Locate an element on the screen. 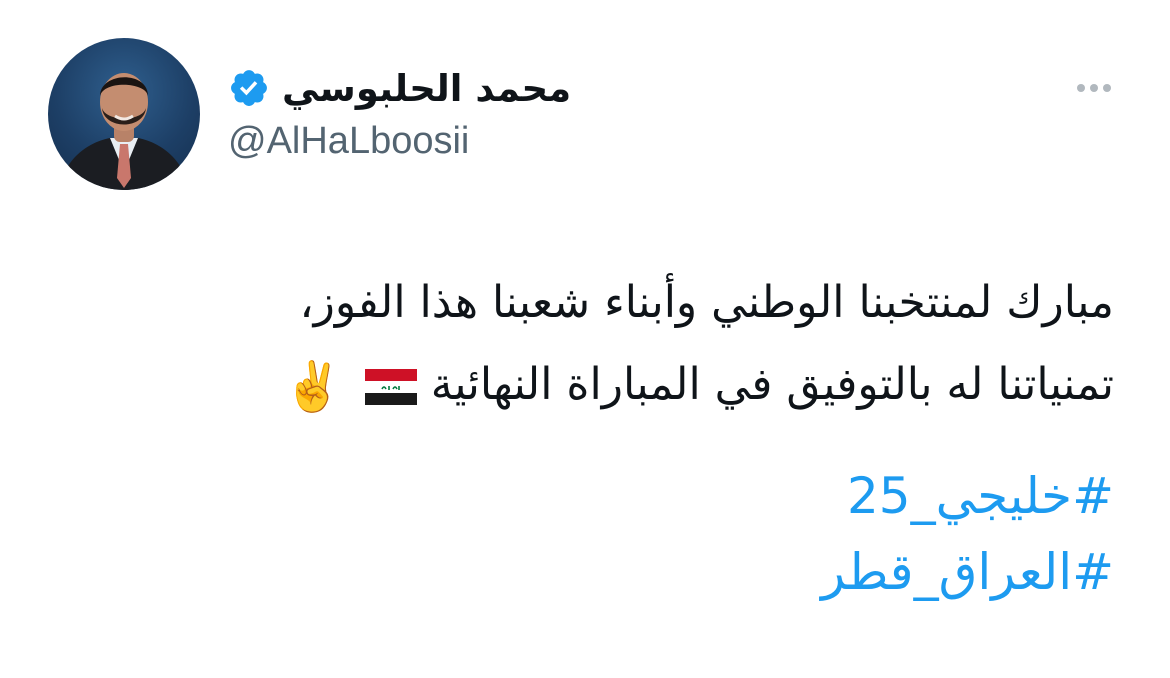 This screenshot has height=678, width=1170. iraq-flag-icon is located at coordinates (390, 387).